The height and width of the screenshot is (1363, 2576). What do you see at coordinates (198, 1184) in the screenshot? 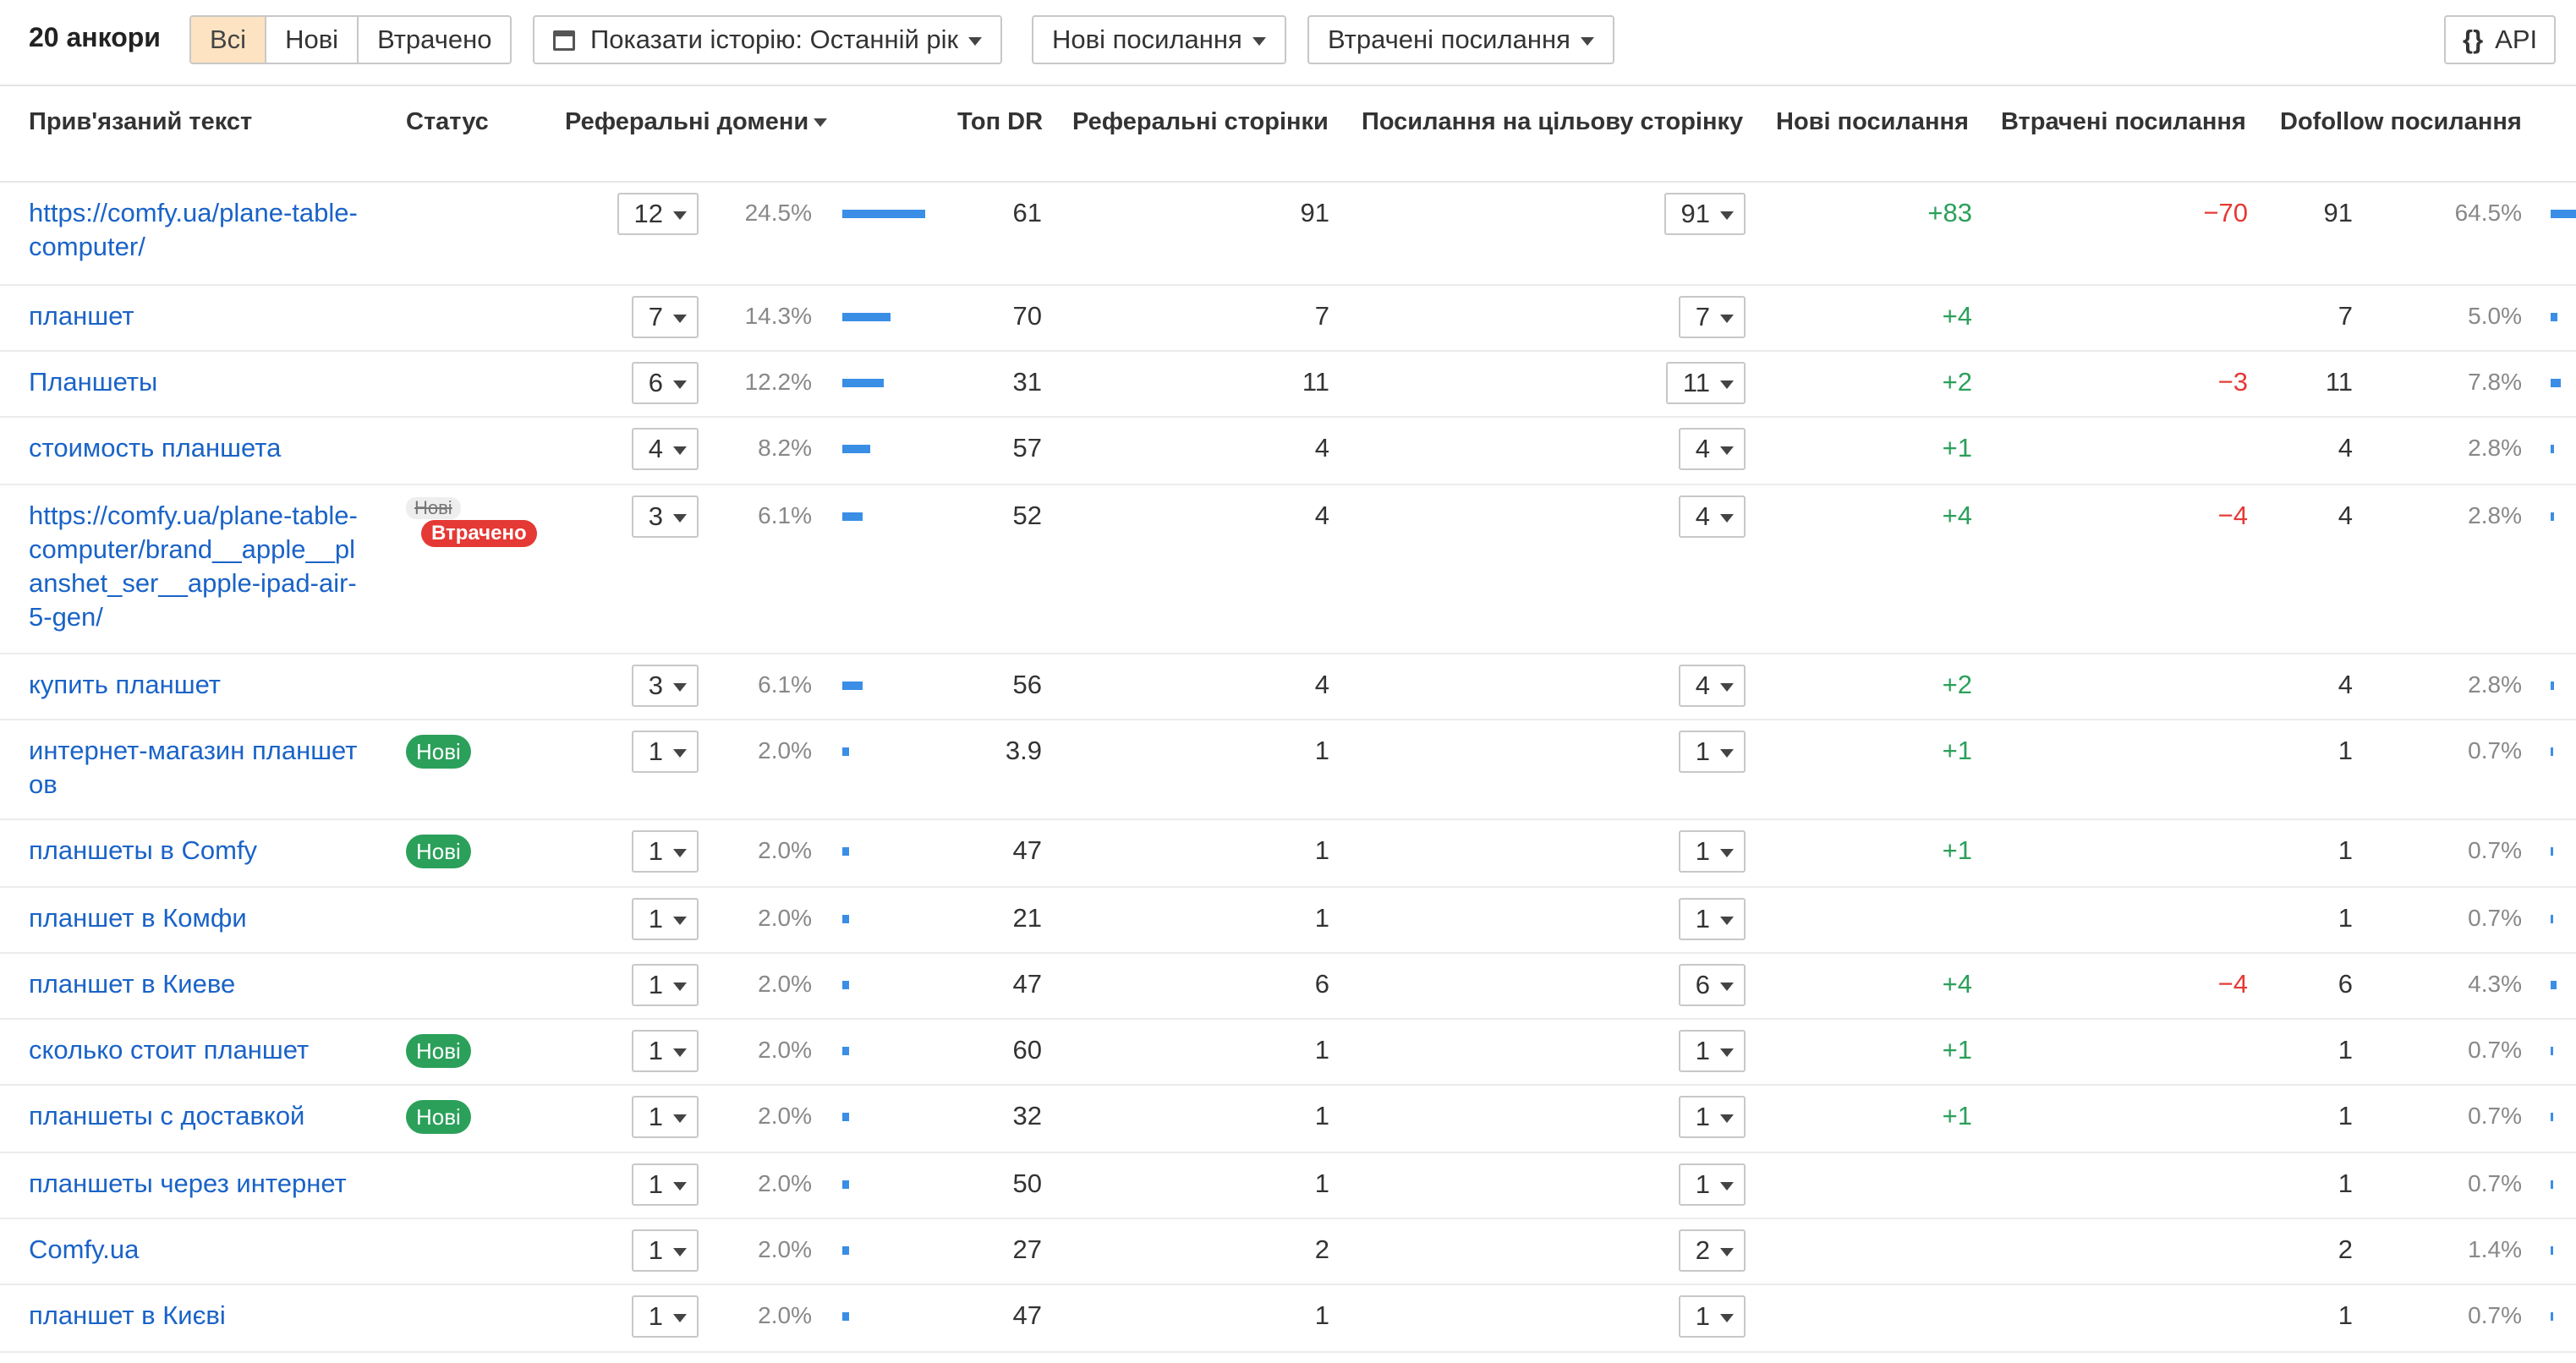
I see `anchor-link: планшеты через интернет` at bounding box center [198, 1184].